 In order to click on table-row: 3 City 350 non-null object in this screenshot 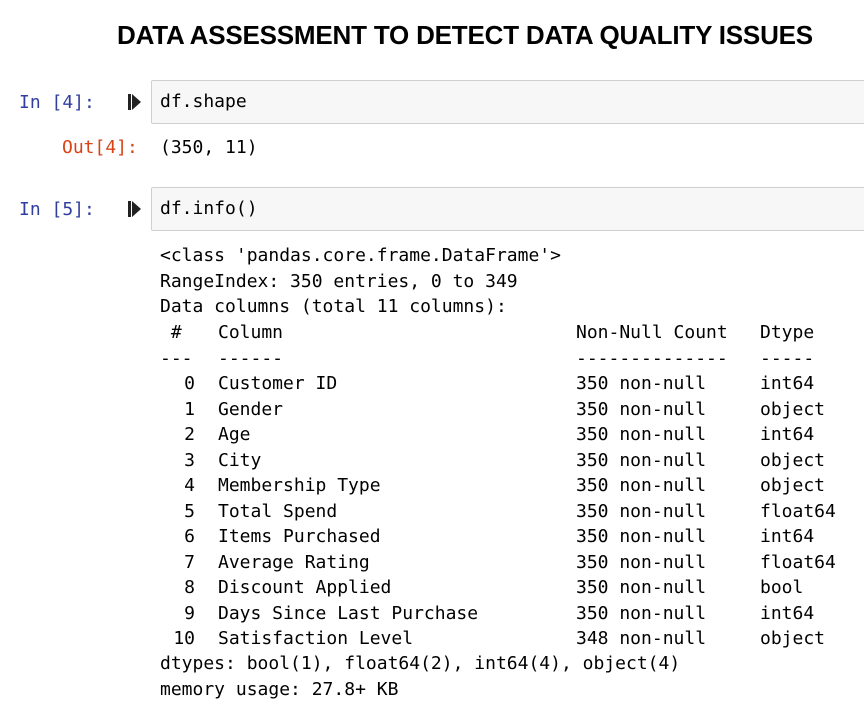, I will do `click(505, 461)`.